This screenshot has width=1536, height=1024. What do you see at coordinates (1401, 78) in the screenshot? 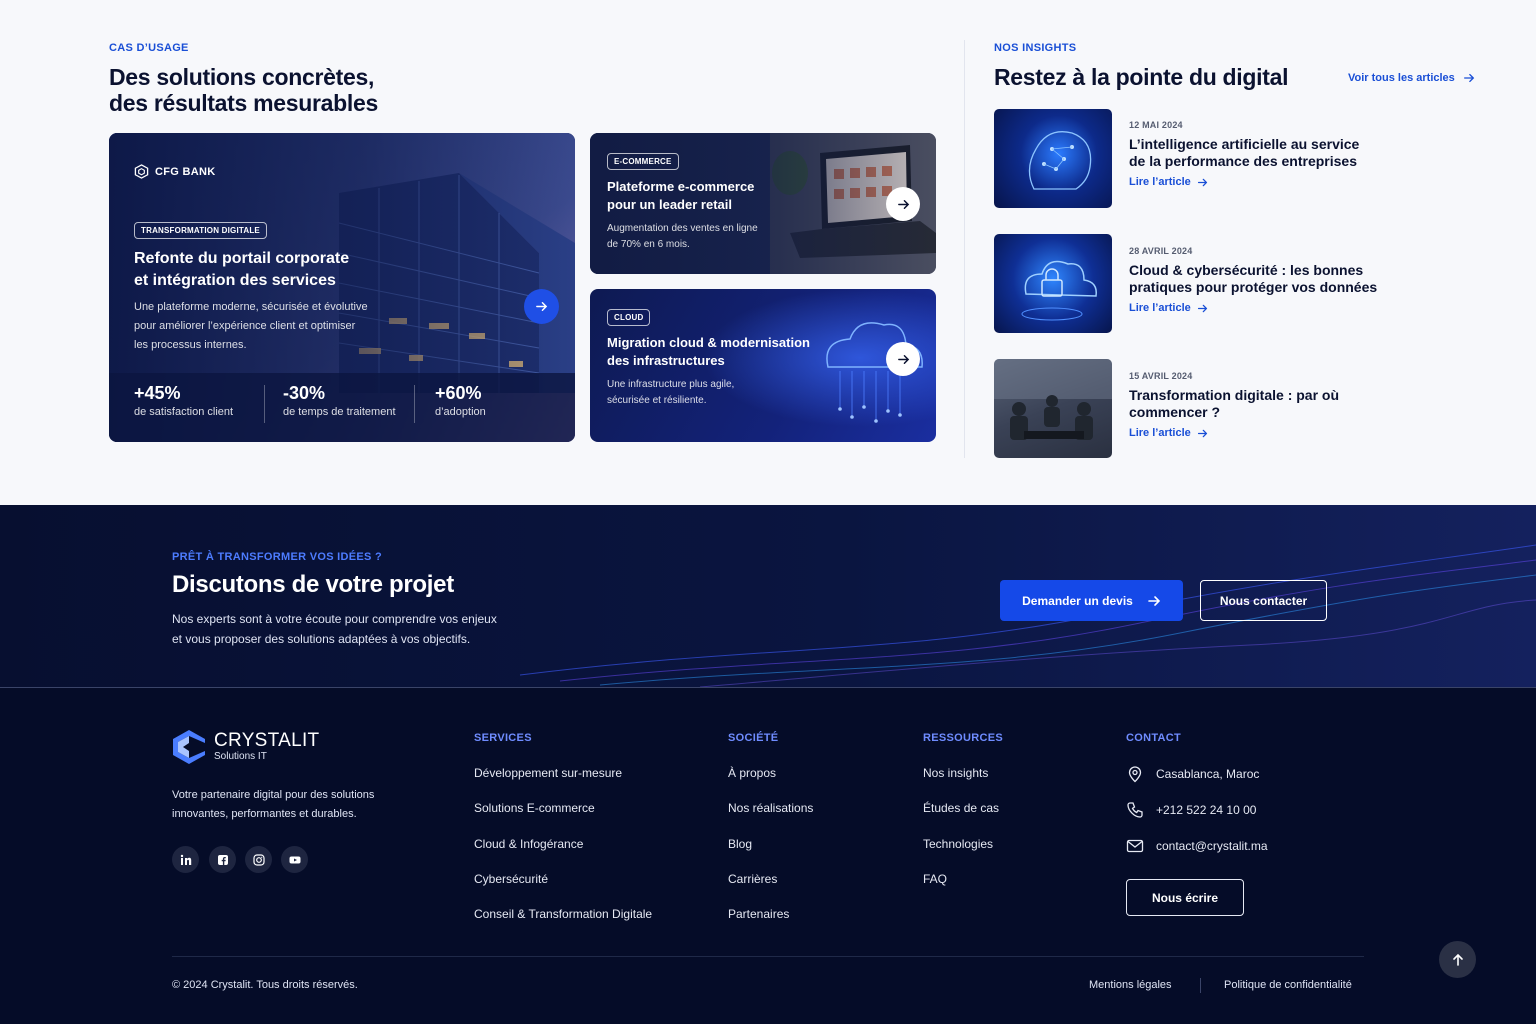
I see `see-all-label: Voir tous les articles` at bounding box center [1401, 78].